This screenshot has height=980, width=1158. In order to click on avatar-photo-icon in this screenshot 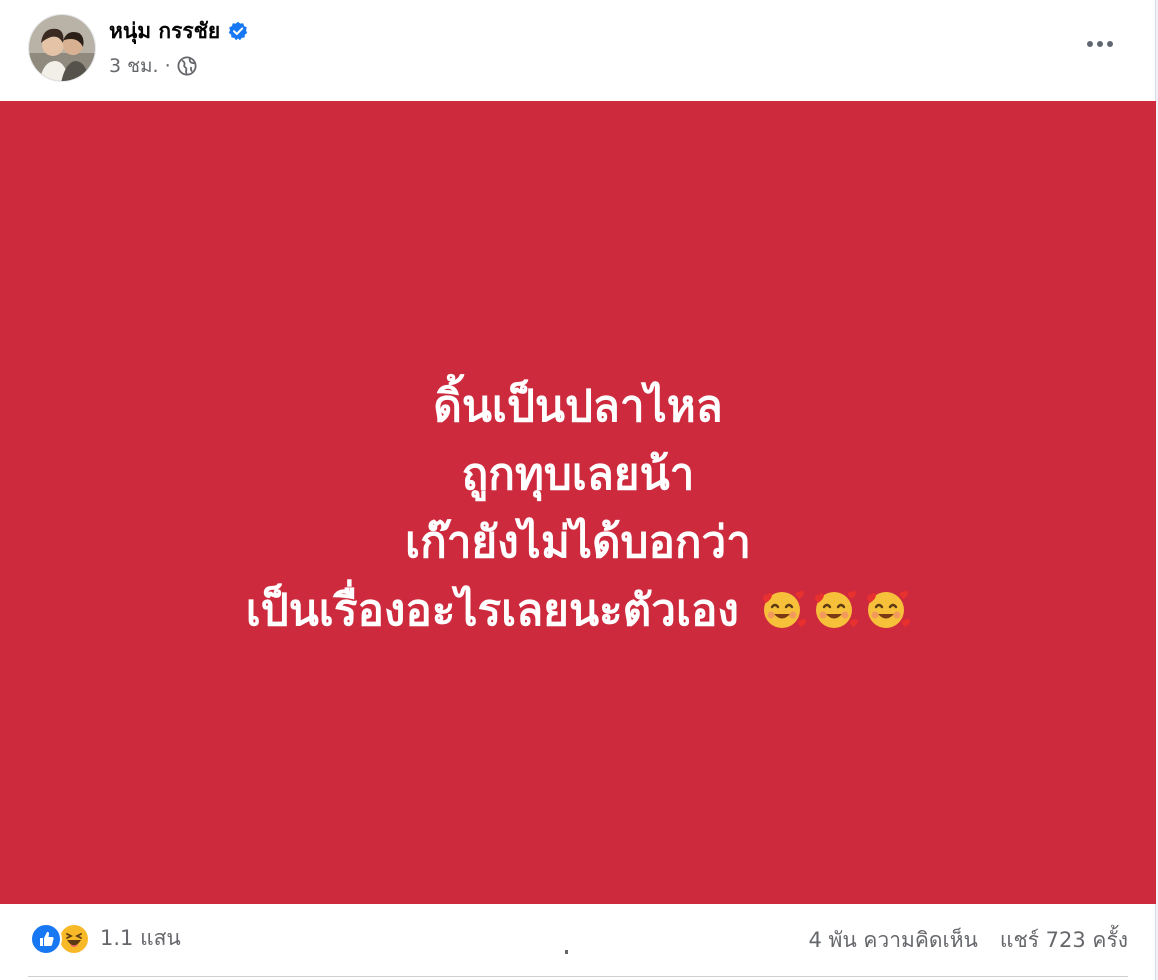, I will do `click(62, 48)`.